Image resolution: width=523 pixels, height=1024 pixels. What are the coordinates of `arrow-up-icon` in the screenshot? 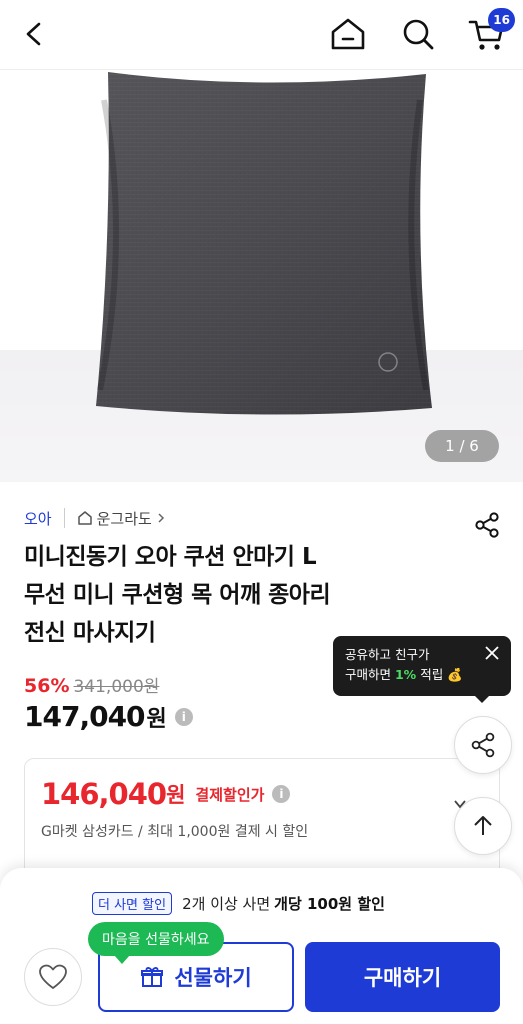 It's located at (483, 825).